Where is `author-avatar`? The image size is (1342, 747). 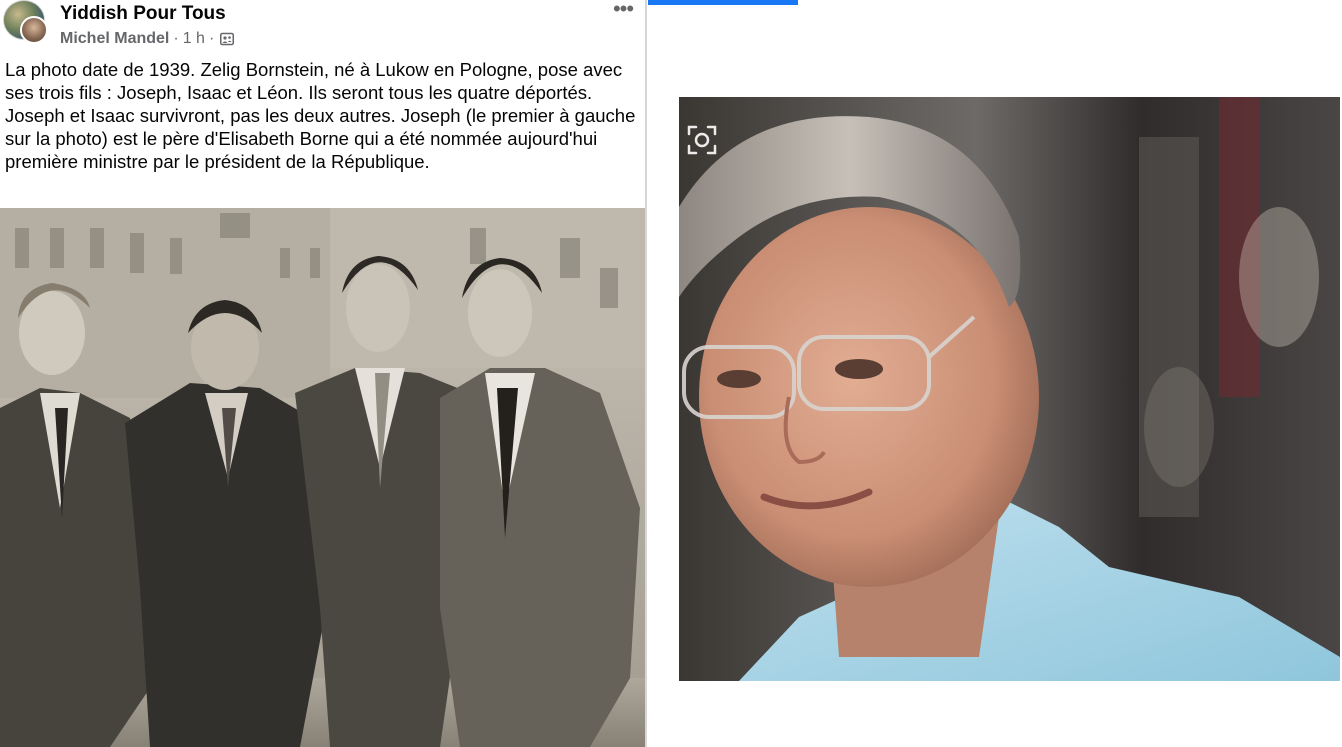
author-avatar is located at coordinates (34, 30).